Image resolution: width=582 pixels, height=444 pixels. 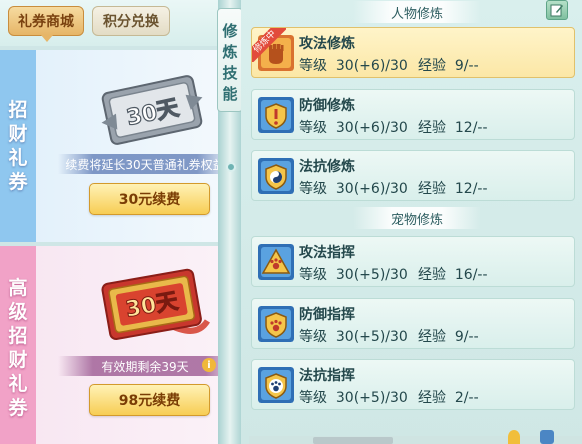 I want to click on tab-gift-shop: 礼券商城, so click(x=46, y=24).